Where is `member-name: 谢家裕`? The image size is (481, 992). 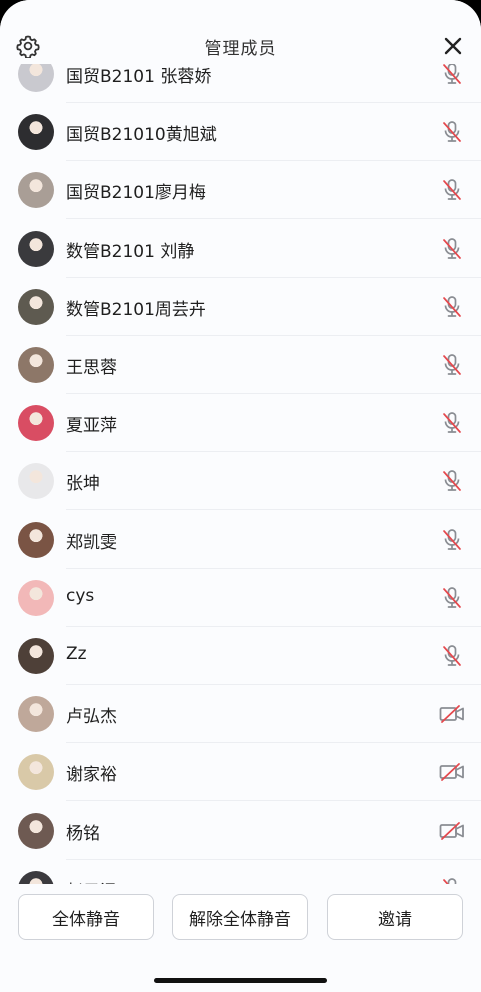
member-name: 谢家裕 is located at coordinates (91, 775).